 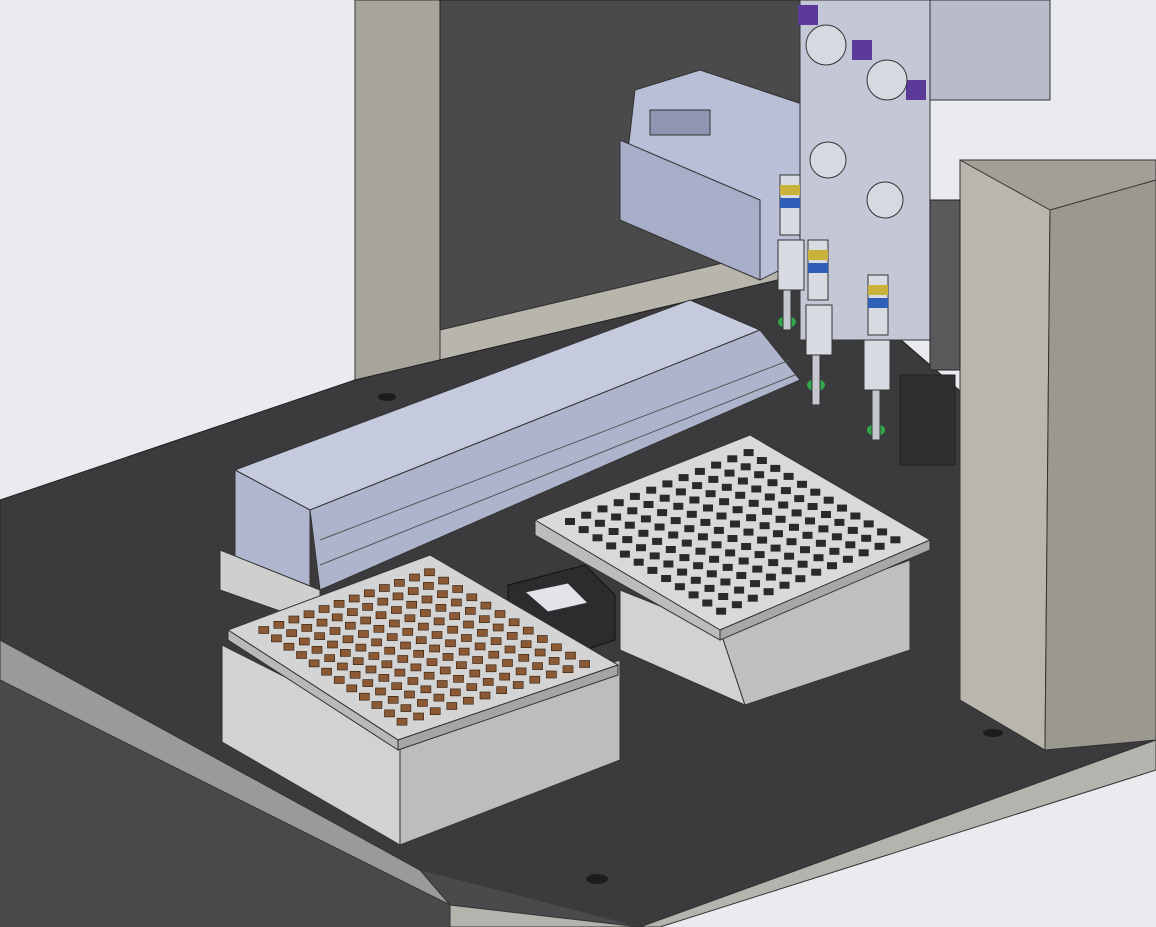 I want to click on right-enclosure, so click(x=1057, y=455).